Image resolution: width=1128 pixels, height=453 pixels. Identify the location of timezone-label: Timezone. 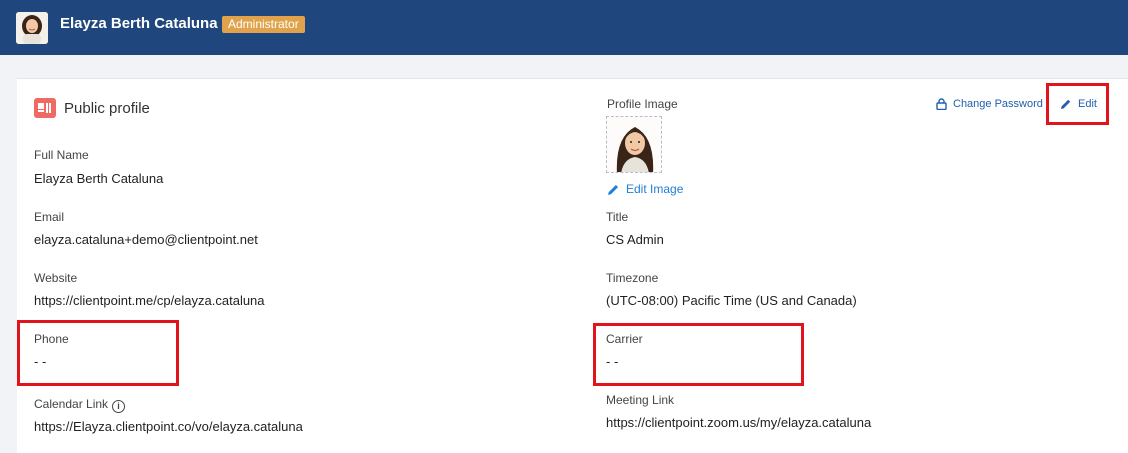
(632, 278).